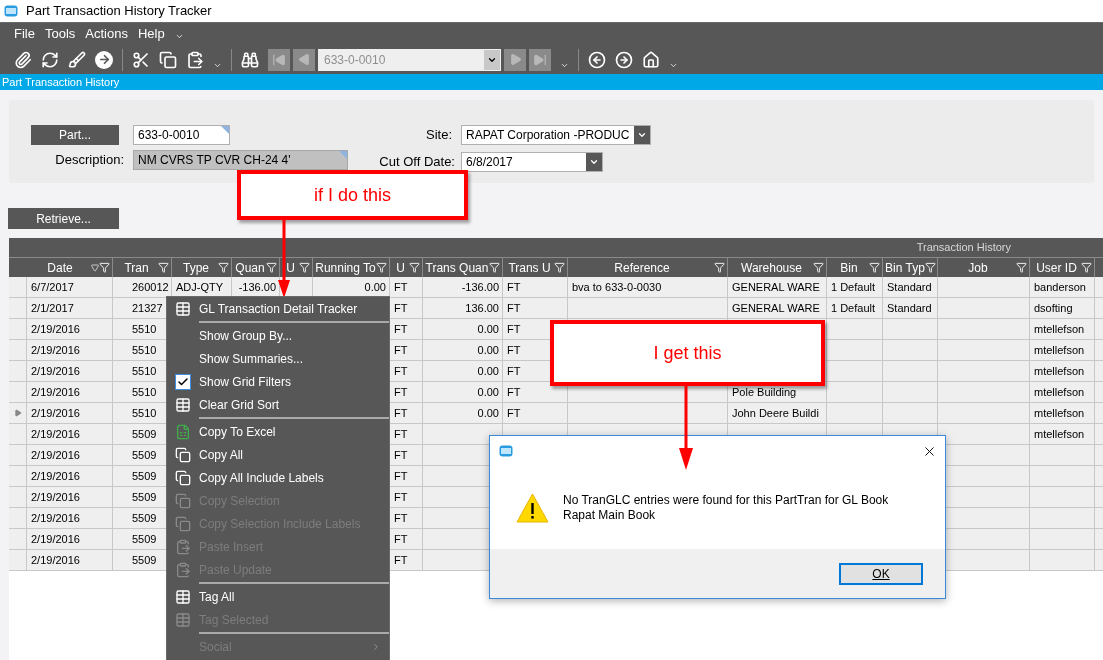 The image size is (1103, 660). I want to click on forward-icon, so click(624, 59).